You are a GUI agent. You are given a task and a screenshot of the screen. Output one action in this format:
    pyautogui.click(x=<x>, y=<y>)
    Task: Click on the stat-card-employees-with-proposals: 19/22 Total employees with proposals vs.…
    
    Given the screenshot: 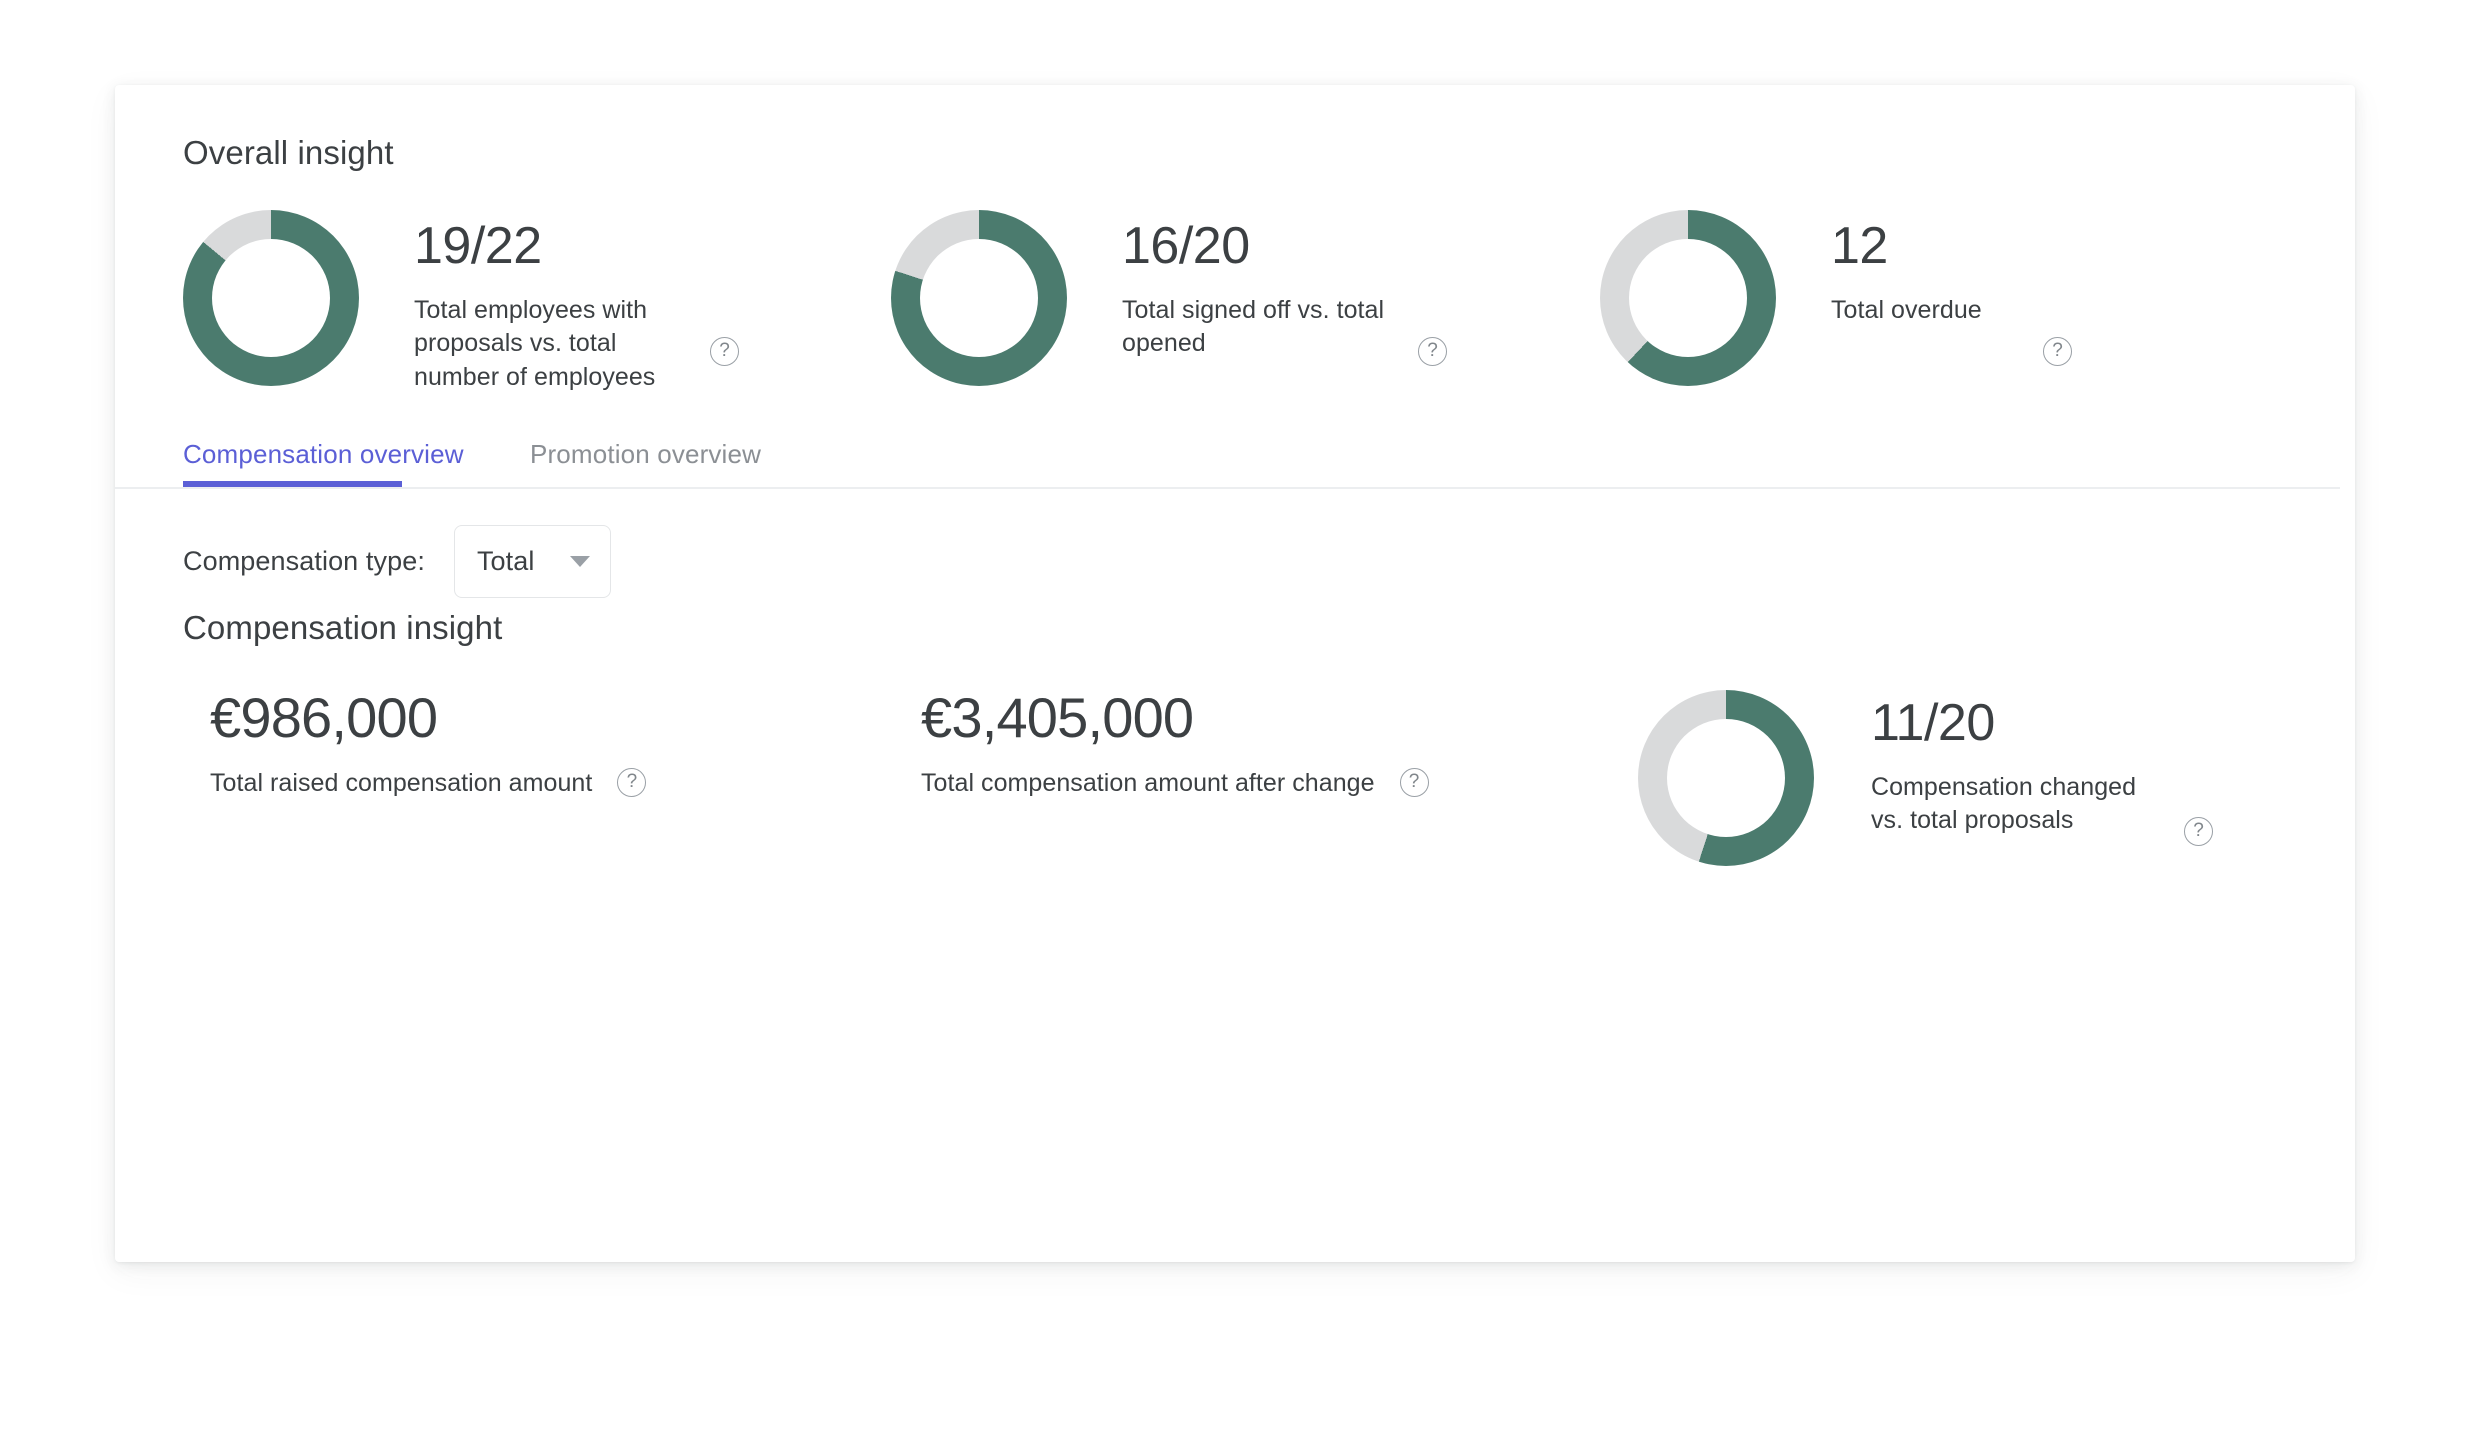 What is the action you would take?
    pyautogui.click(x=461, y=302)
    